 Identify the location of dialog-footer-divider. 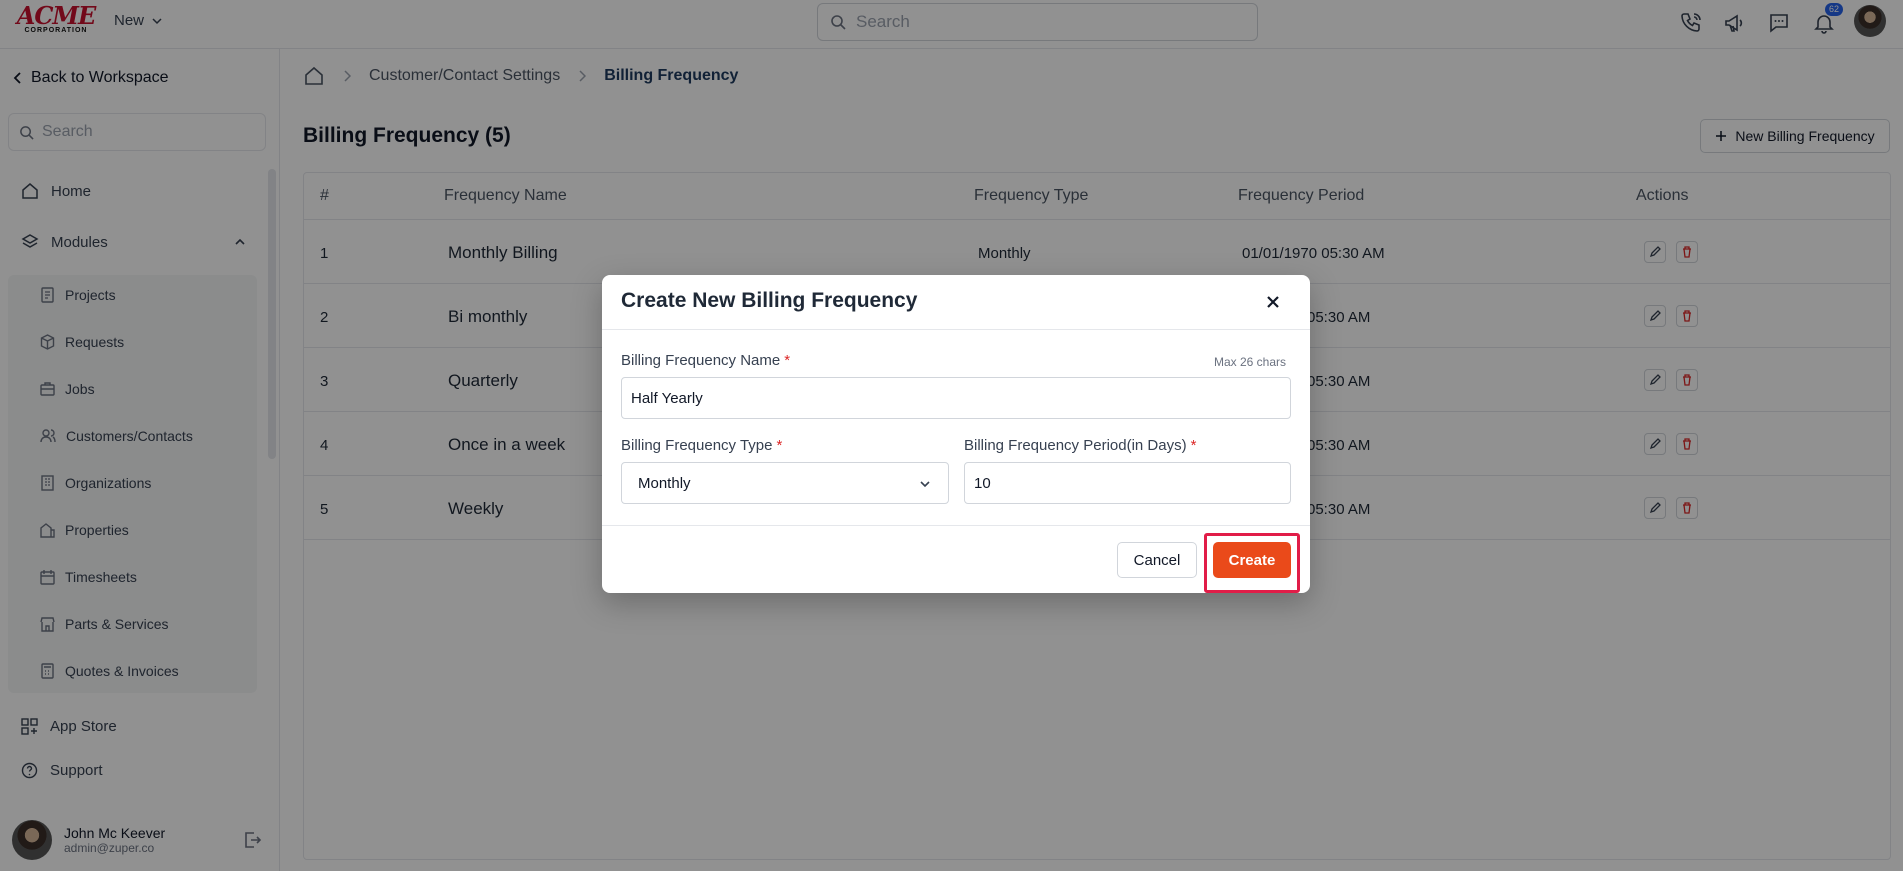
(956, 525).